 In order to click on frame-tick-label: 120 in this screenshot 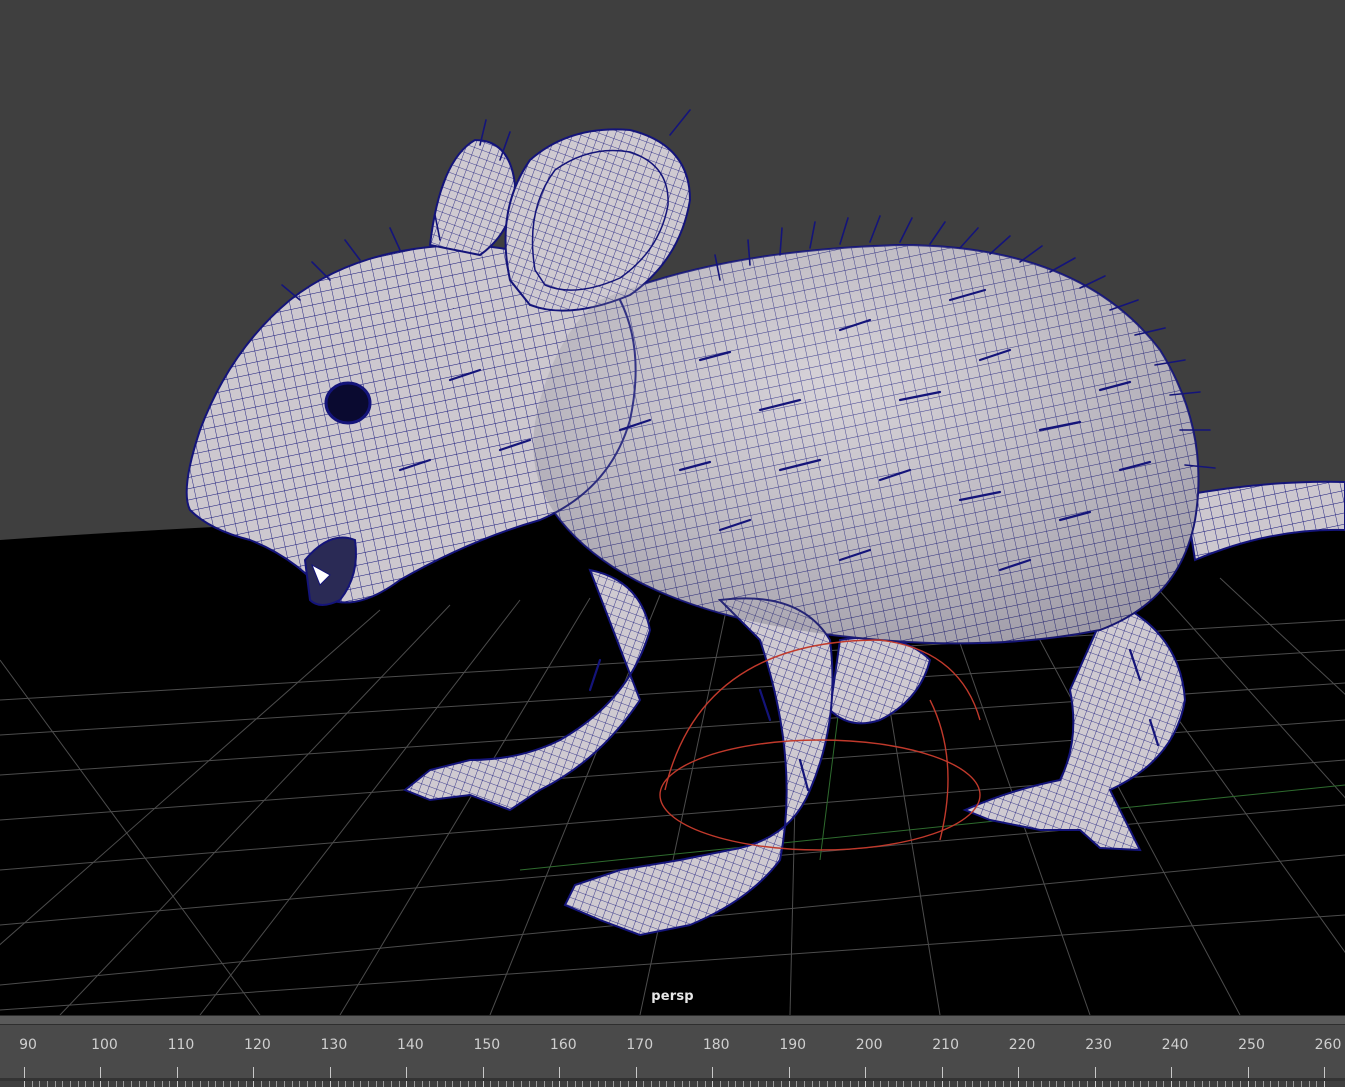, I will do `click(257, 1045)`.